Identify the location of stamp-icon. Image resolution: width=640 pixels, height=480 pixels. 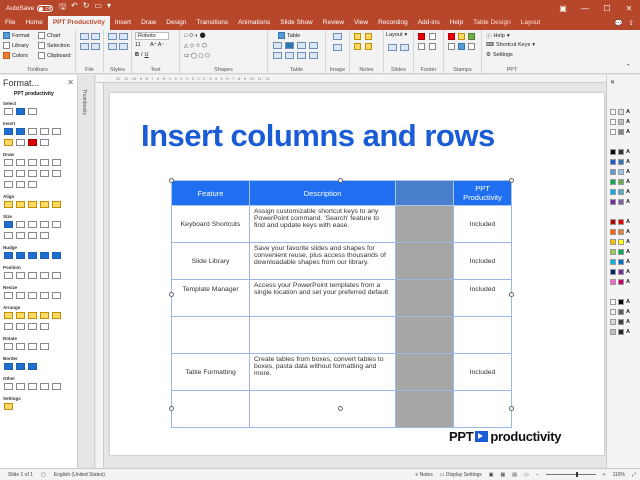
(471, 46).